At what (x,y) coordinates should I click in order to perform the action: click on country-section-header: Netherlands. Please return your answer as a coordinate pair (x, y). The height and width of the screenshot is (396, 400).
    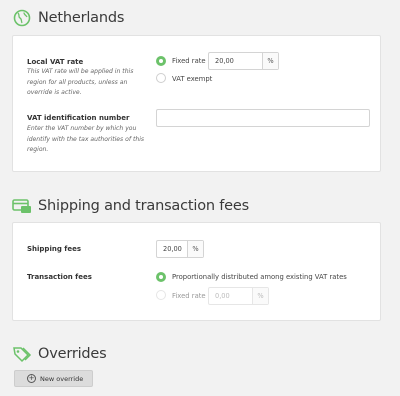
    Looking at the image, I should click on (68, 18).